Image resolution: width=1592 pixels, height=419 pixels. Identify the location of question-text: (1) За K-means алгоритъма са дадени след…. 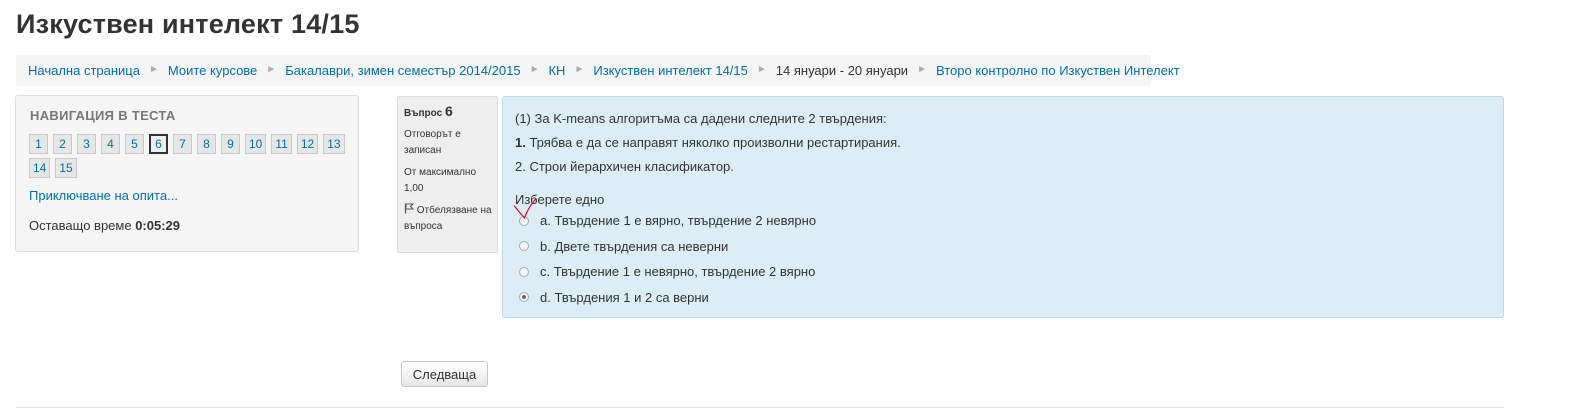
(708, 143).